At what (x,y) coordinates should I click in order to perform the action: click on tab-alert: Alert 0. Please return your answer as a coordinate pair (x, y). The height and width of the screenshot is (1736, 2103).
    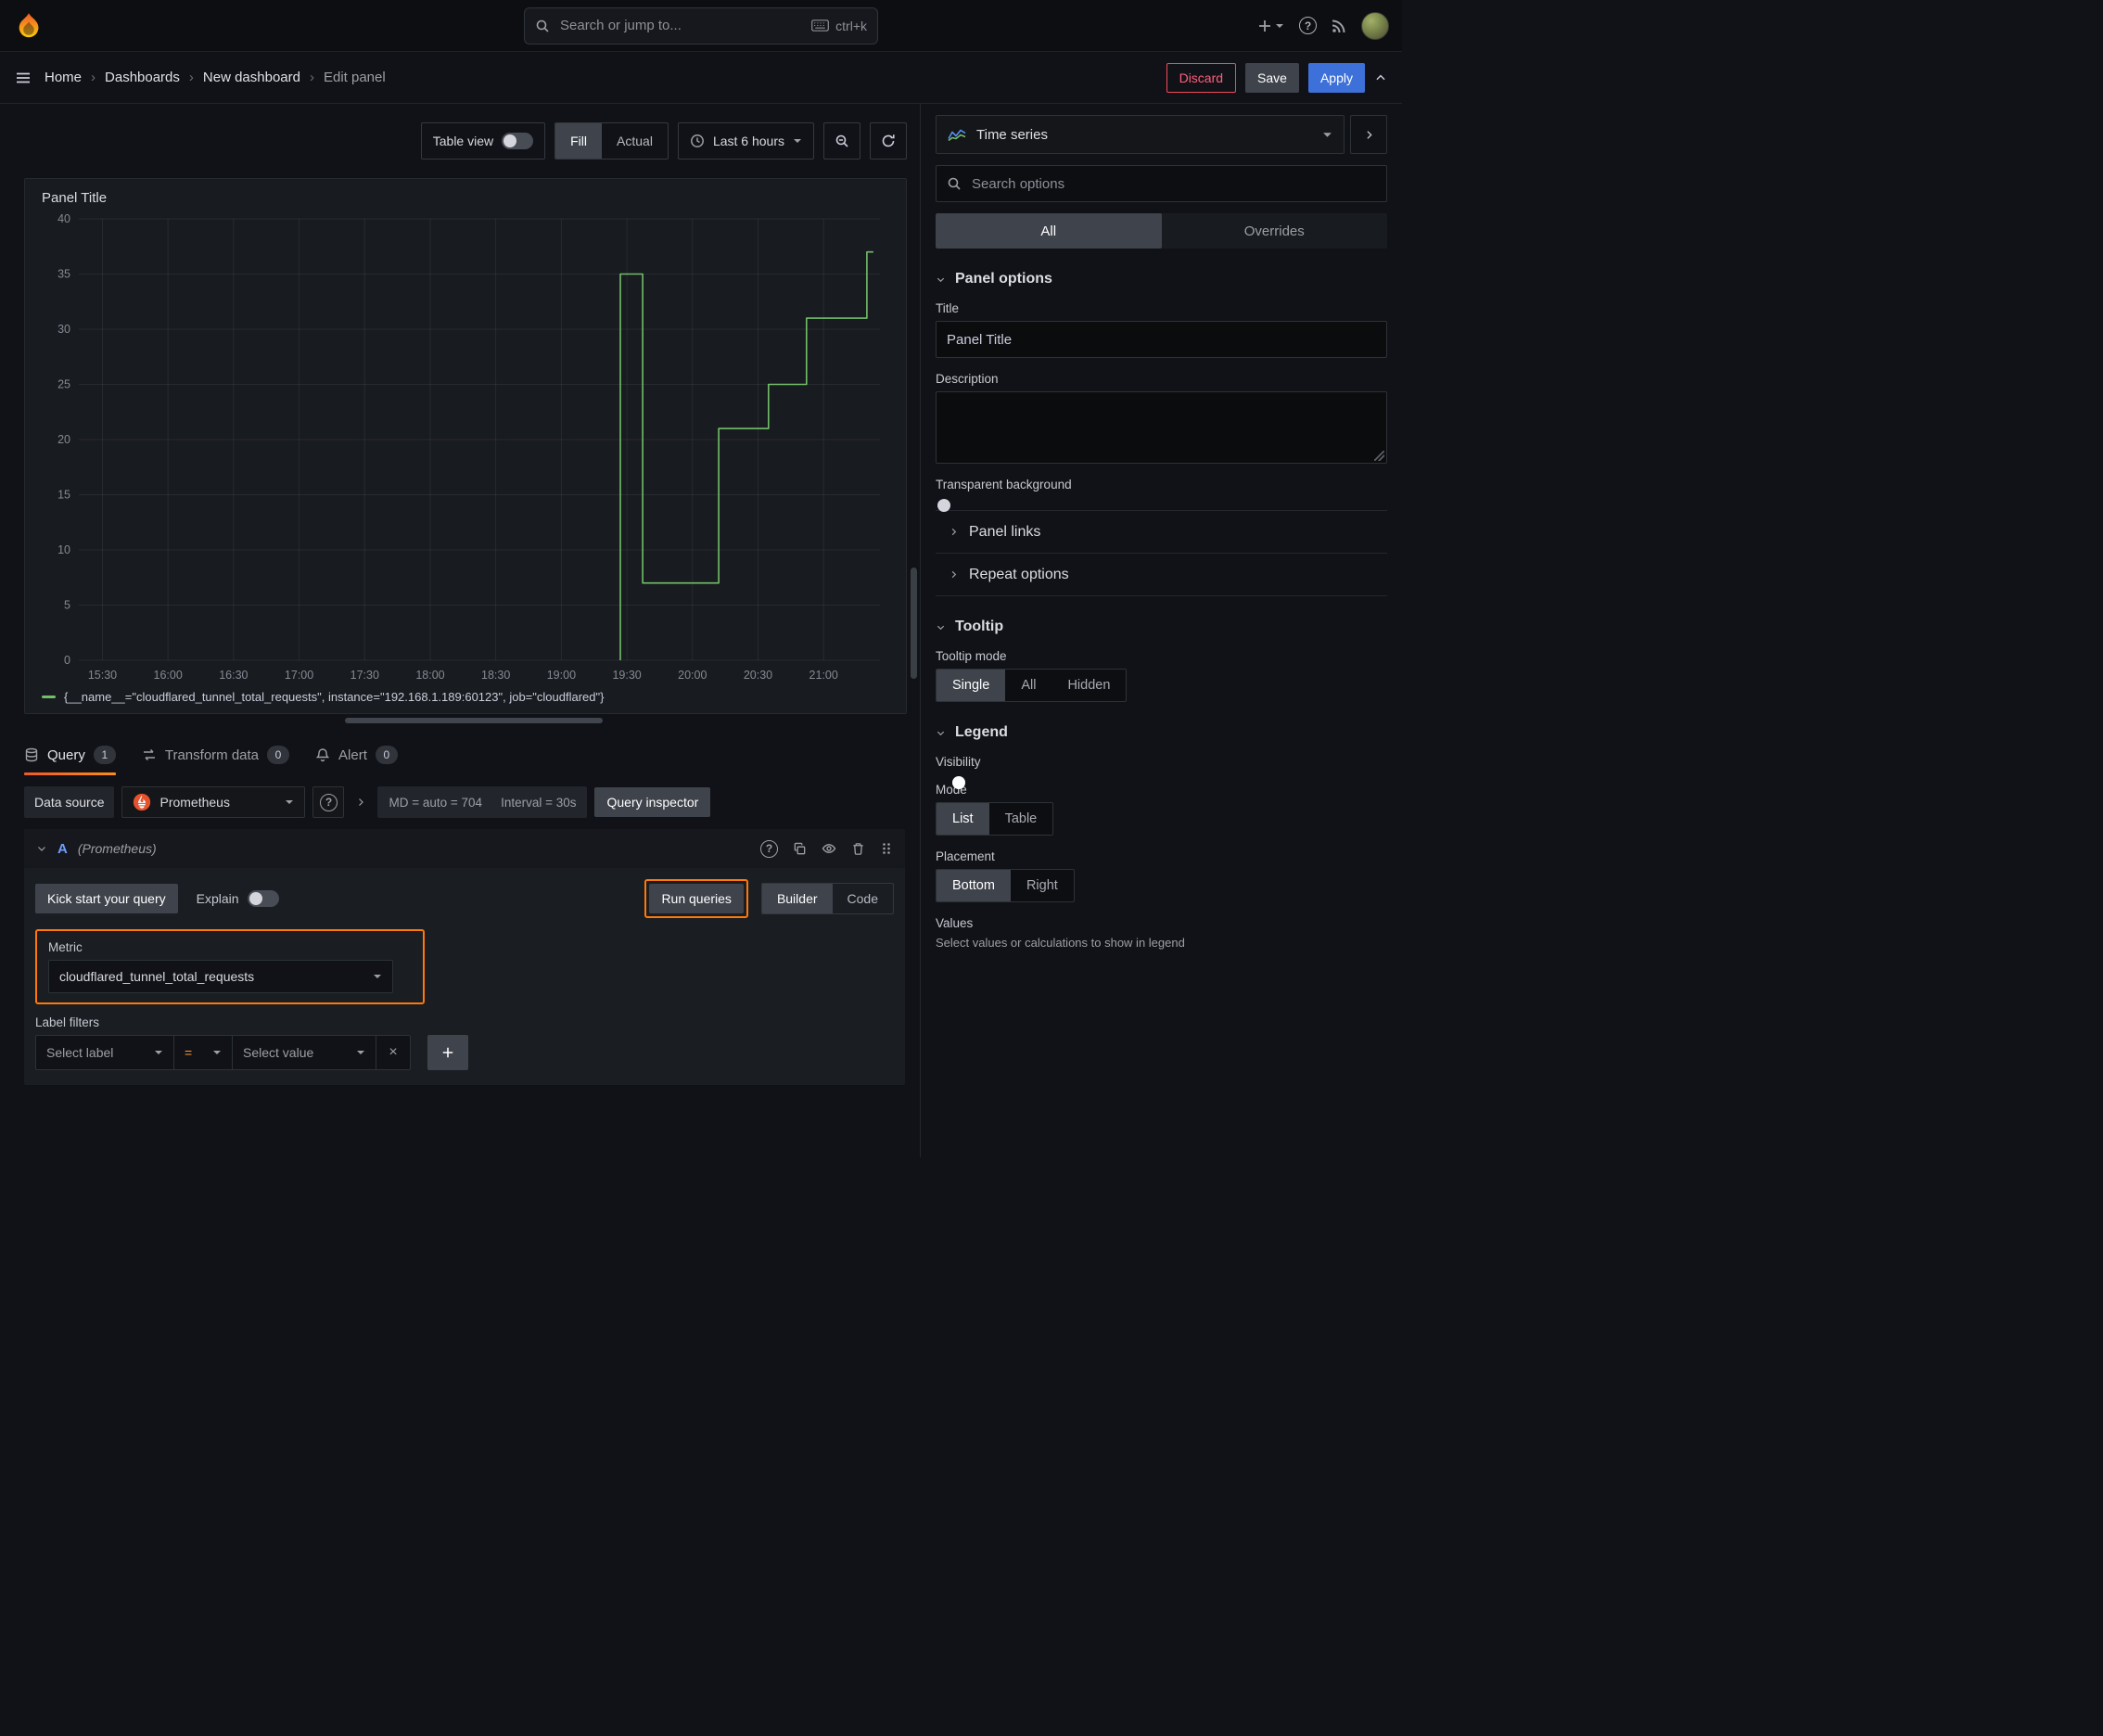
    Looking at the image, I should click on (356, 754).